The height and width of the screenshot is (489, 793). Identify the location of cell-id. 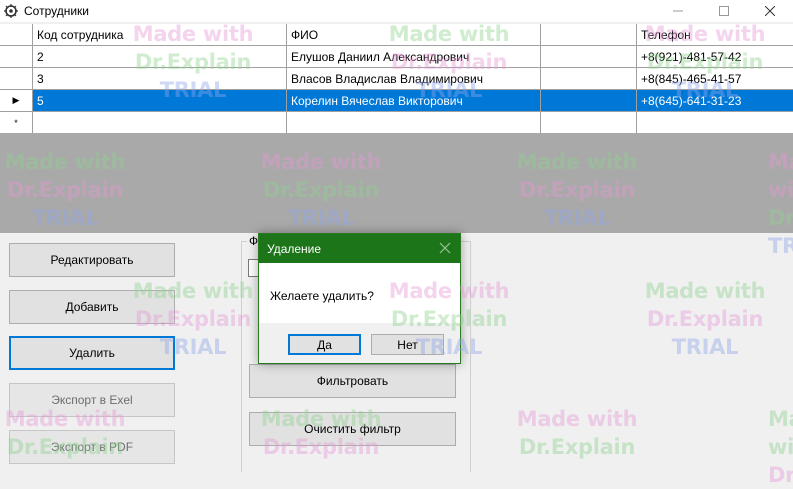
(160, 123).